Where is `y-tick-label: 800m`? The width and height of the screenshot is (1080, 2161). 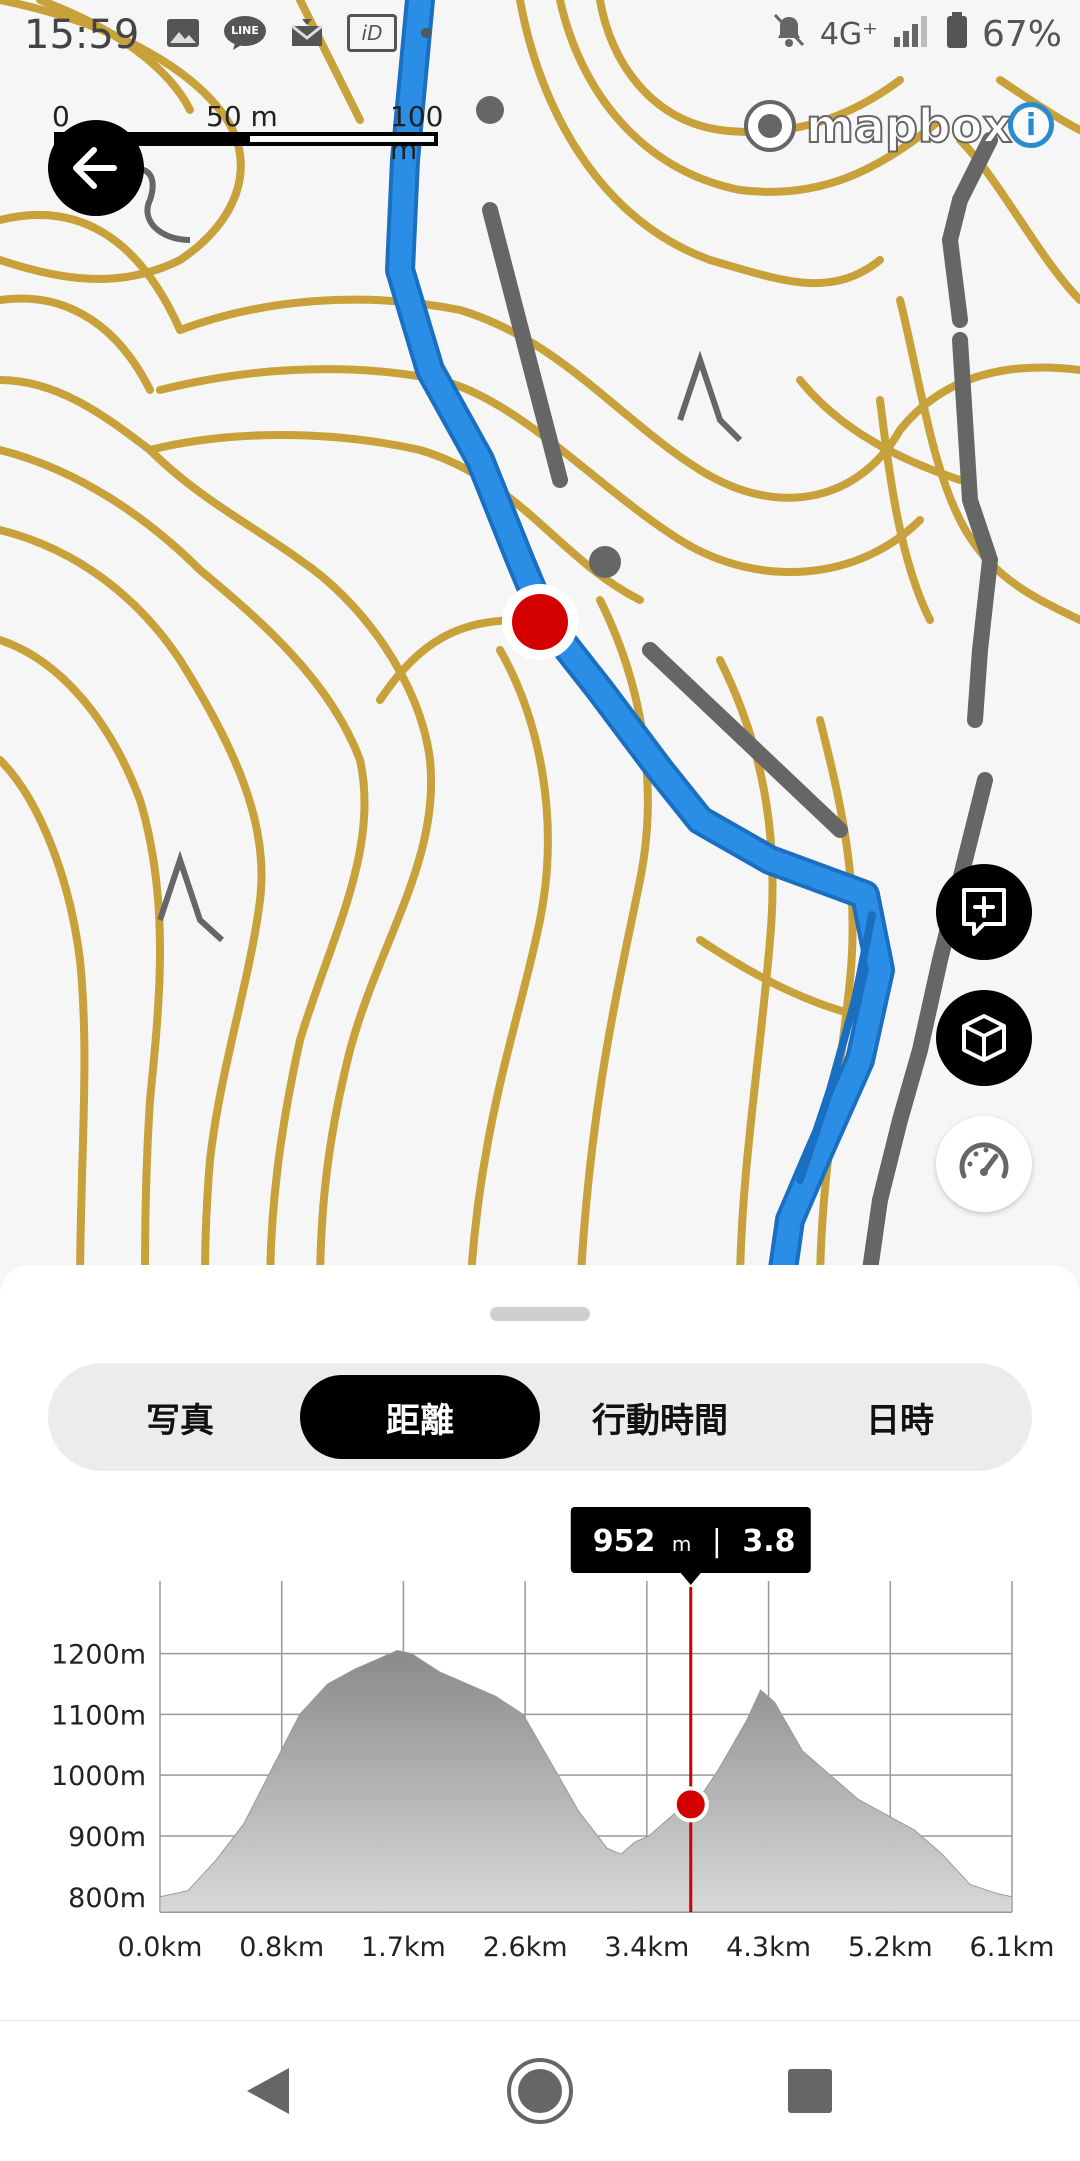 y-tick-label: 800m is located at coordinates (107, 1898).